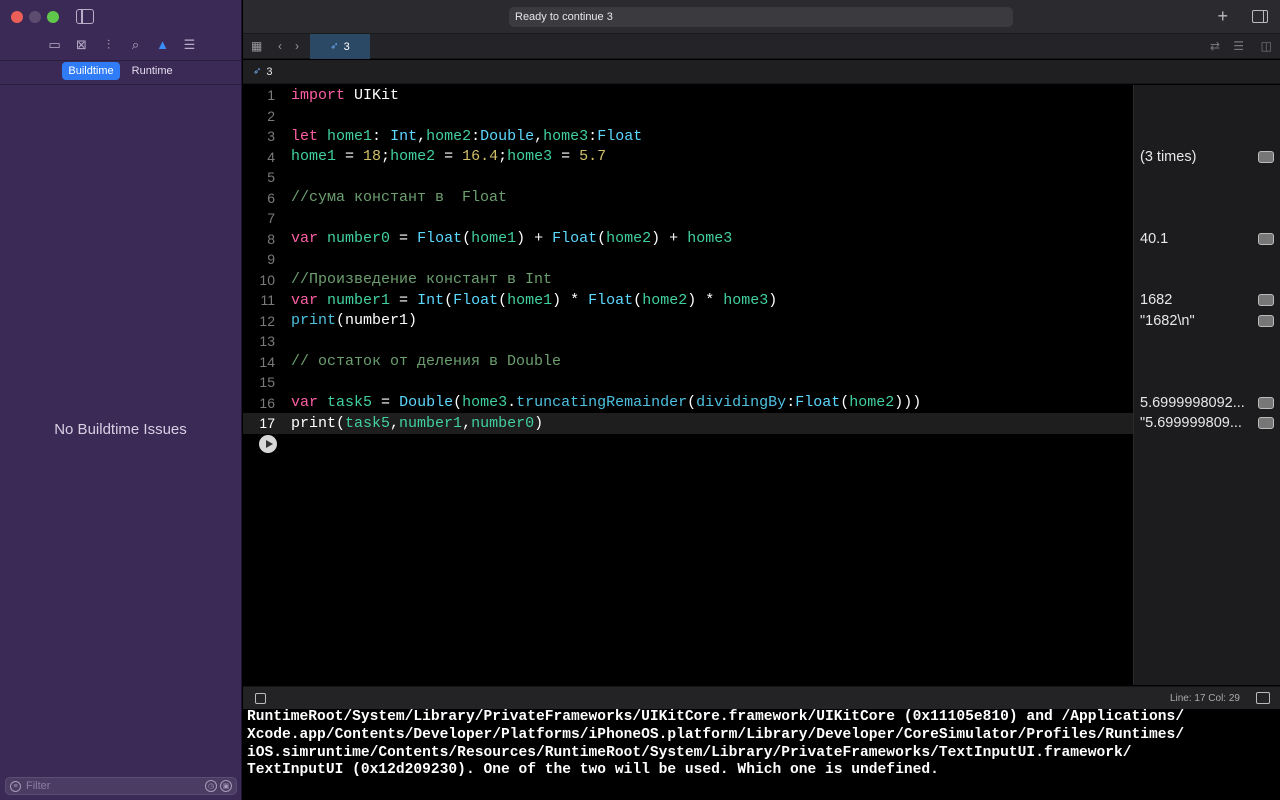  What do you see at coordinates (688, 157) in the screenshot?
I see `code-line: 4 home1 = 18;home2 = 16.4;home3 = 5.7` at bounding box center [688, 157].